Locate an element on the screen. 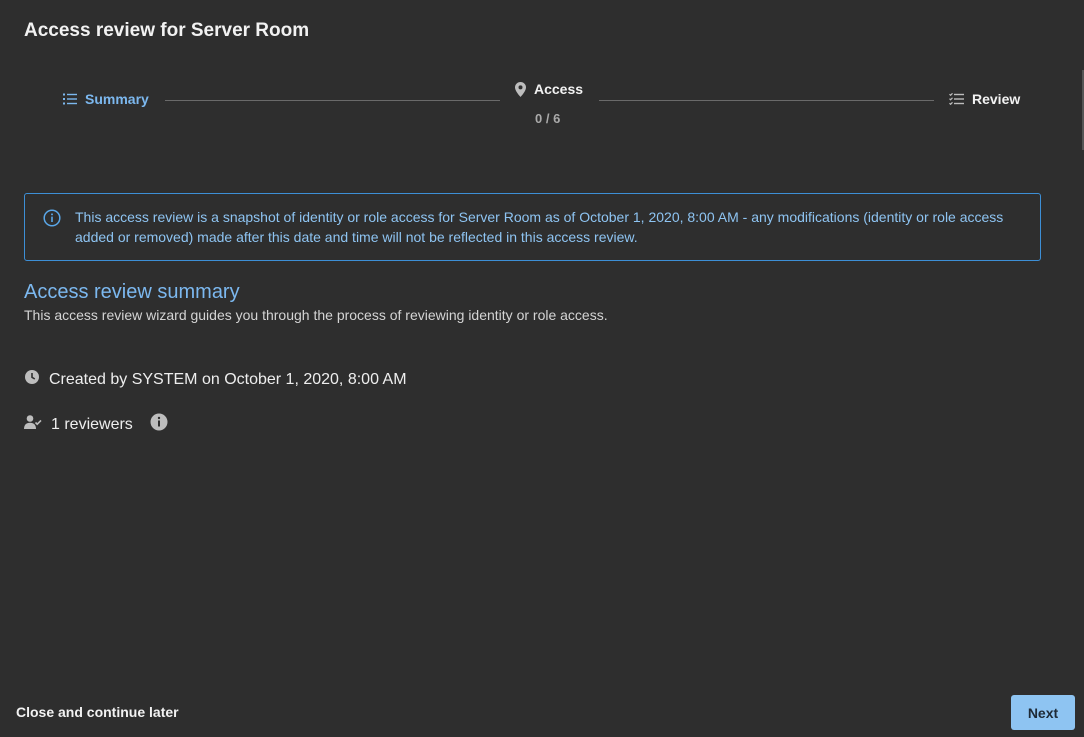  reviewers-text: 1 reviewers is located at coordinates (92, 424).